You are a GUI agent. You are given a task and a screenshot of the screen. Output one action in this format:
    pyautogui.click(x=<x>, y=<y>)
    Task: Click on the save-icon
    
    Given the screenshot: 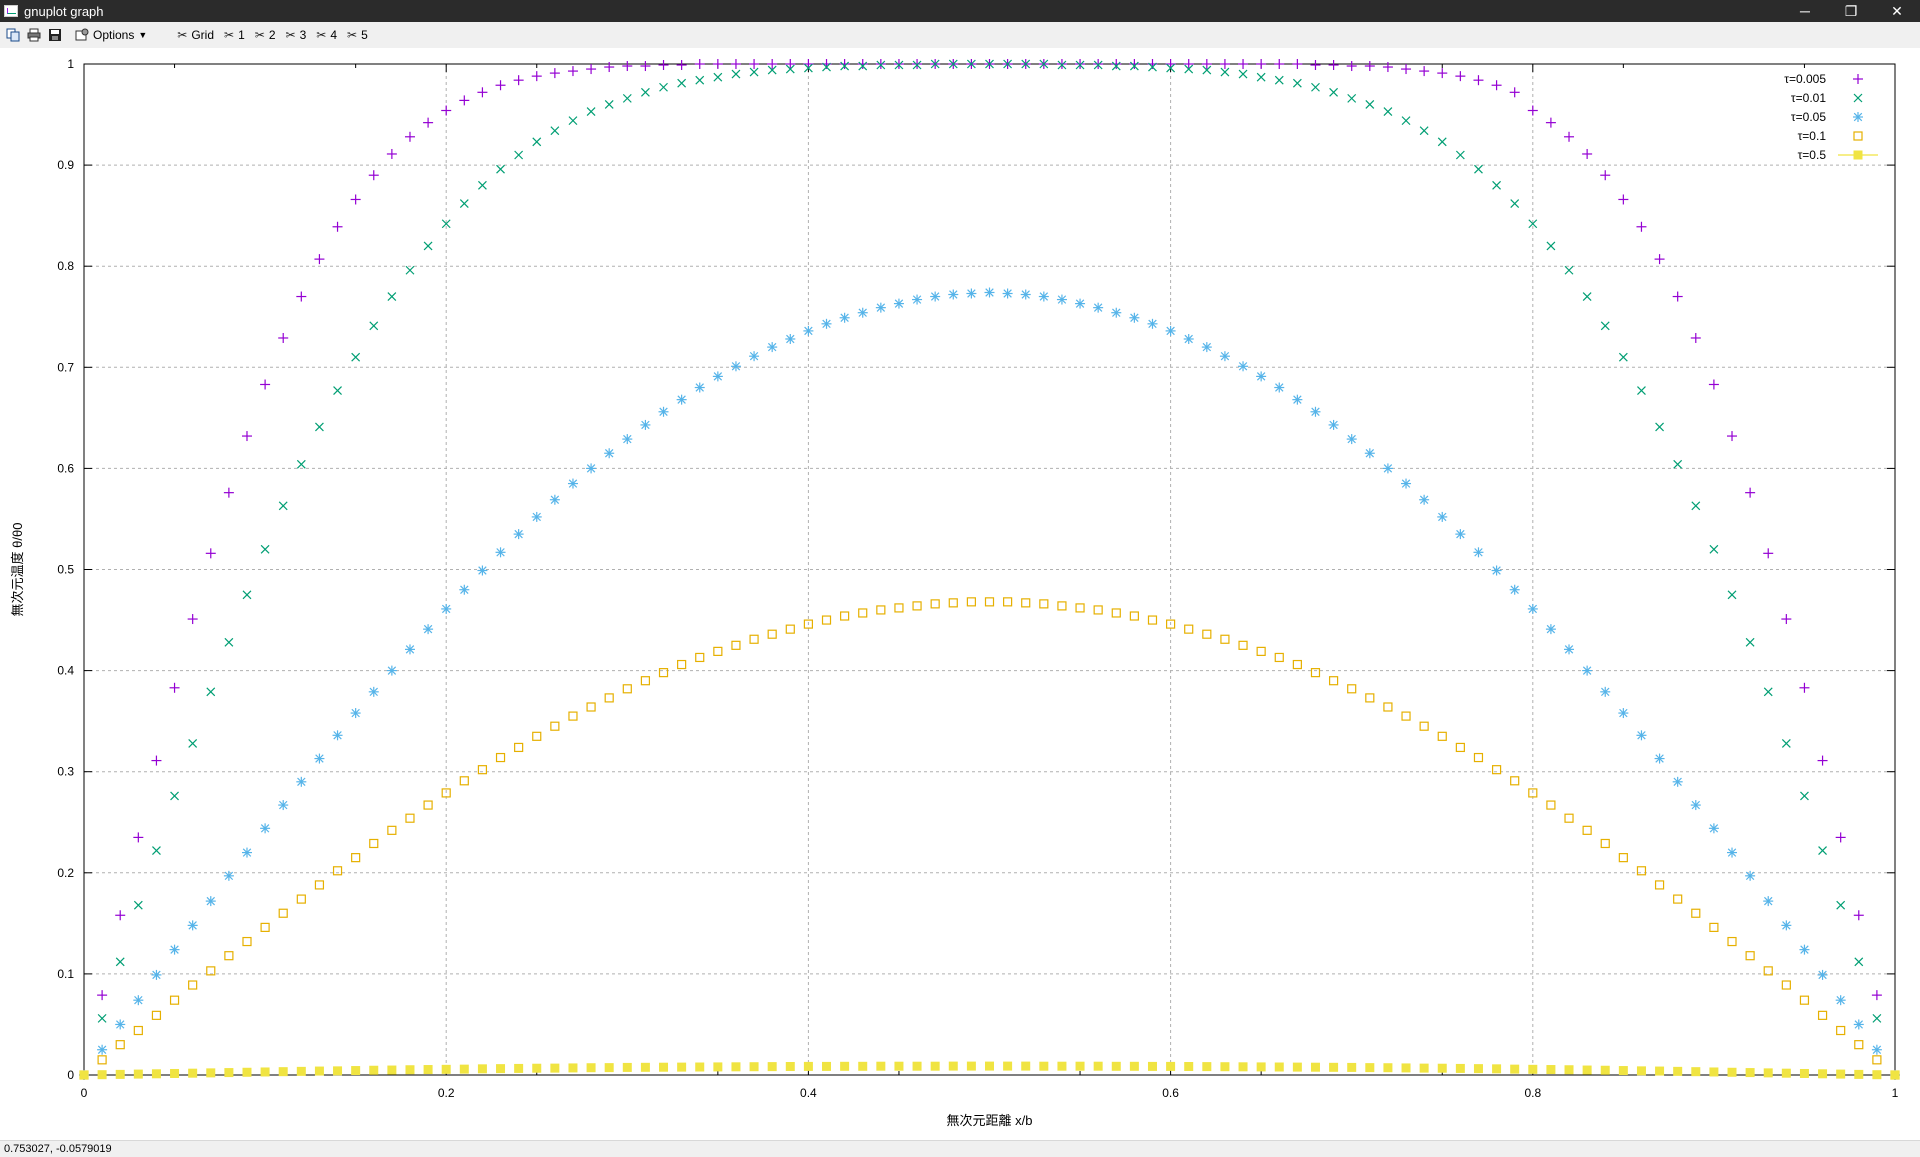 What is the action you would take?
    pyautogui.click(x=55, y=35)
    